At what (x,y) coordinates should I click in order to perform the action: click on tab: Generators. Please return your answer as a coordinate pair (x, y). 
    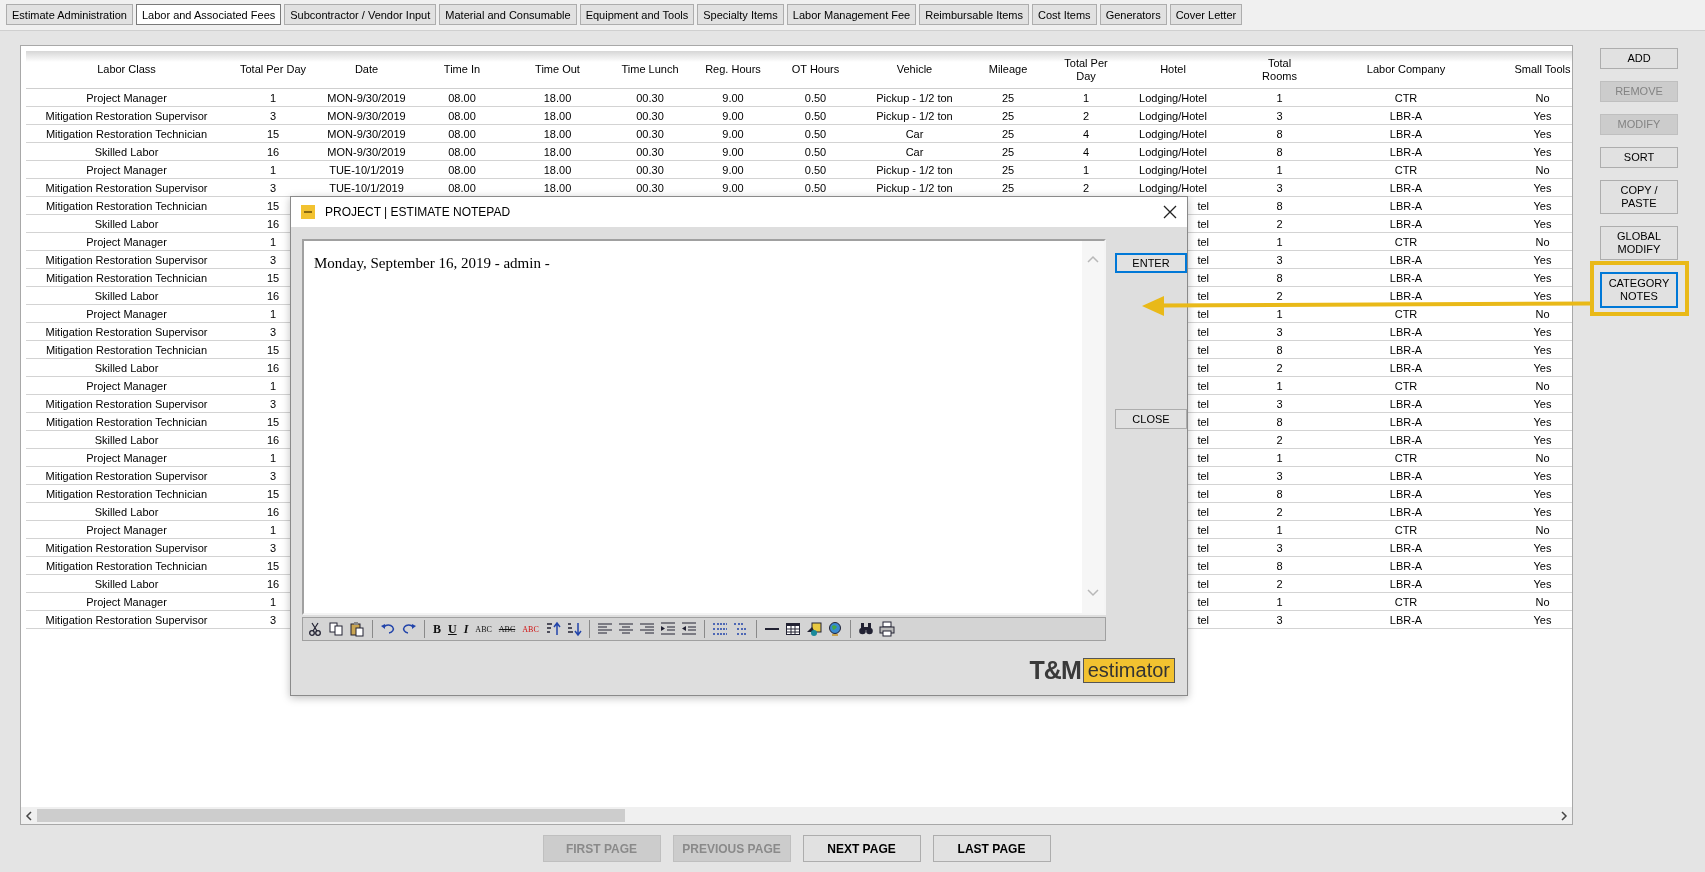
    Looking at the image, I should click on (1133, 14).